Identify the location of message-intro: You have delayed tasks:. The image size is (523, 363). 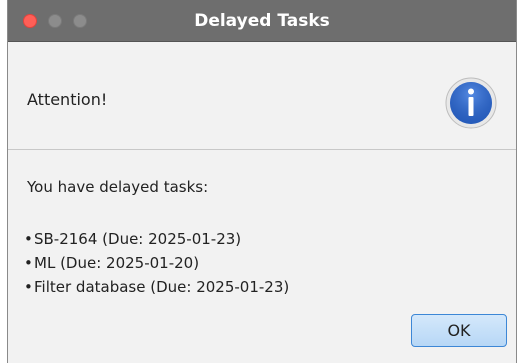
(118, 187).